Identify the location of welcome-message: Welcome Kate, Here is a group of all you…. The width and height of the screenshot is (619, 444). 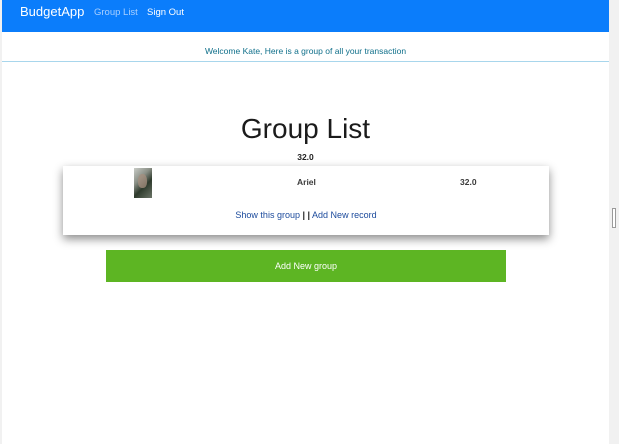
(305, 51).